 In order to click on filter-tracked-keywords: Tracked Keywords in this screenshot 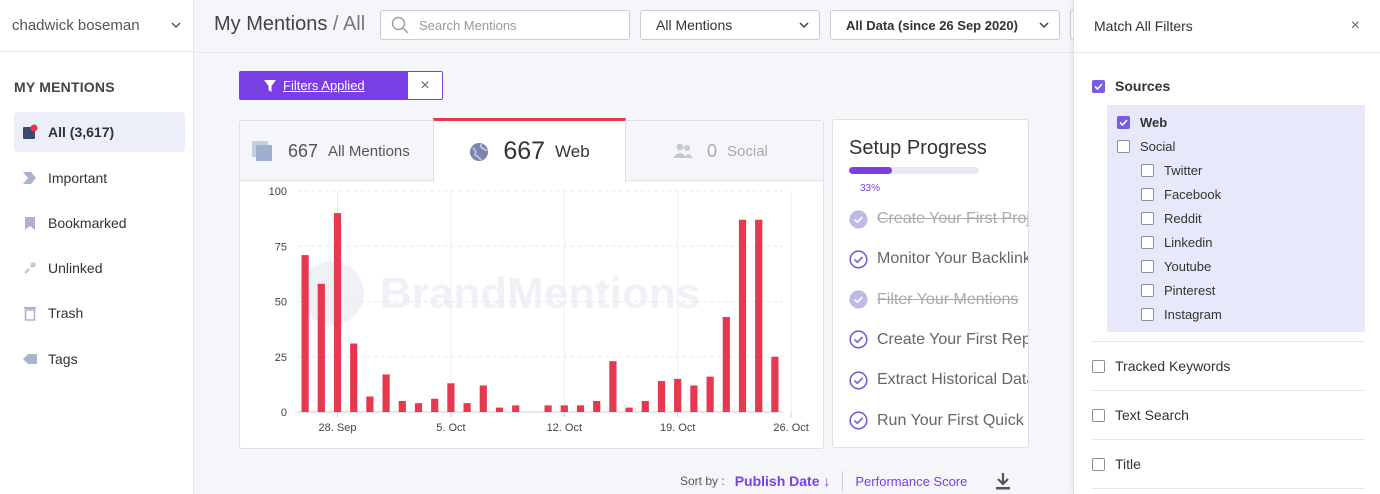, I will do `click(1161, 366)`.